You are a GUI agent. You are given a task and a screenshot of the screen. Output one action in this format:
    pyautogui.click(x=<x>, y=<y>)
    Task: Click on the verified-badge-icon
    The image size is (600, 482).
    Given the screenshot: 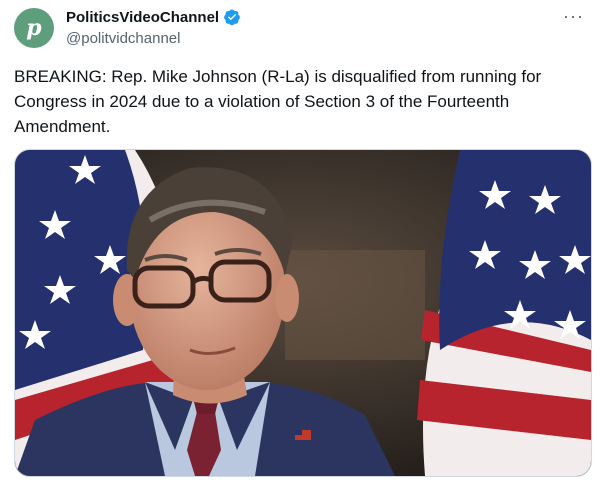 What is the action you would take?
    pyautogui.click(x=232, y=17)
    